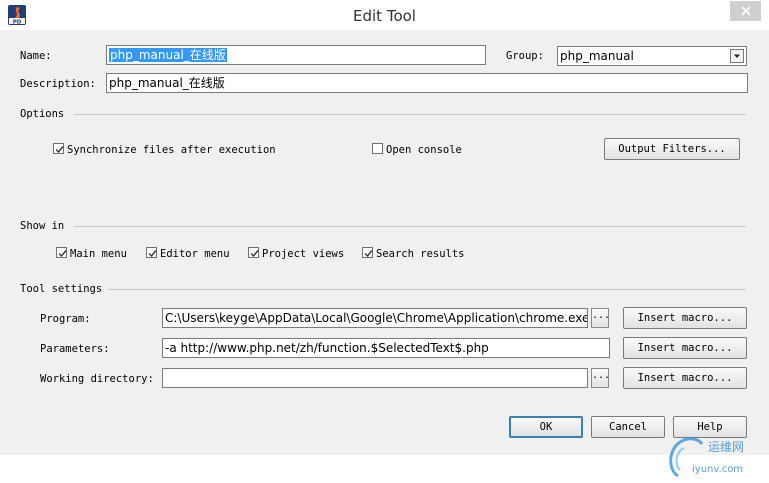  I want to click on editor-menu-checkbox, so click(151, 252).